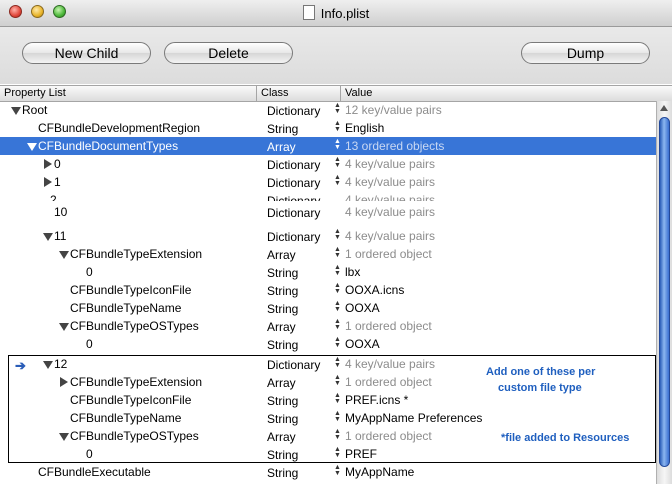  Describe the element at coordinates (413, 418) in the screenshot. I see `row-value: MyAppName Preferences` at that location.